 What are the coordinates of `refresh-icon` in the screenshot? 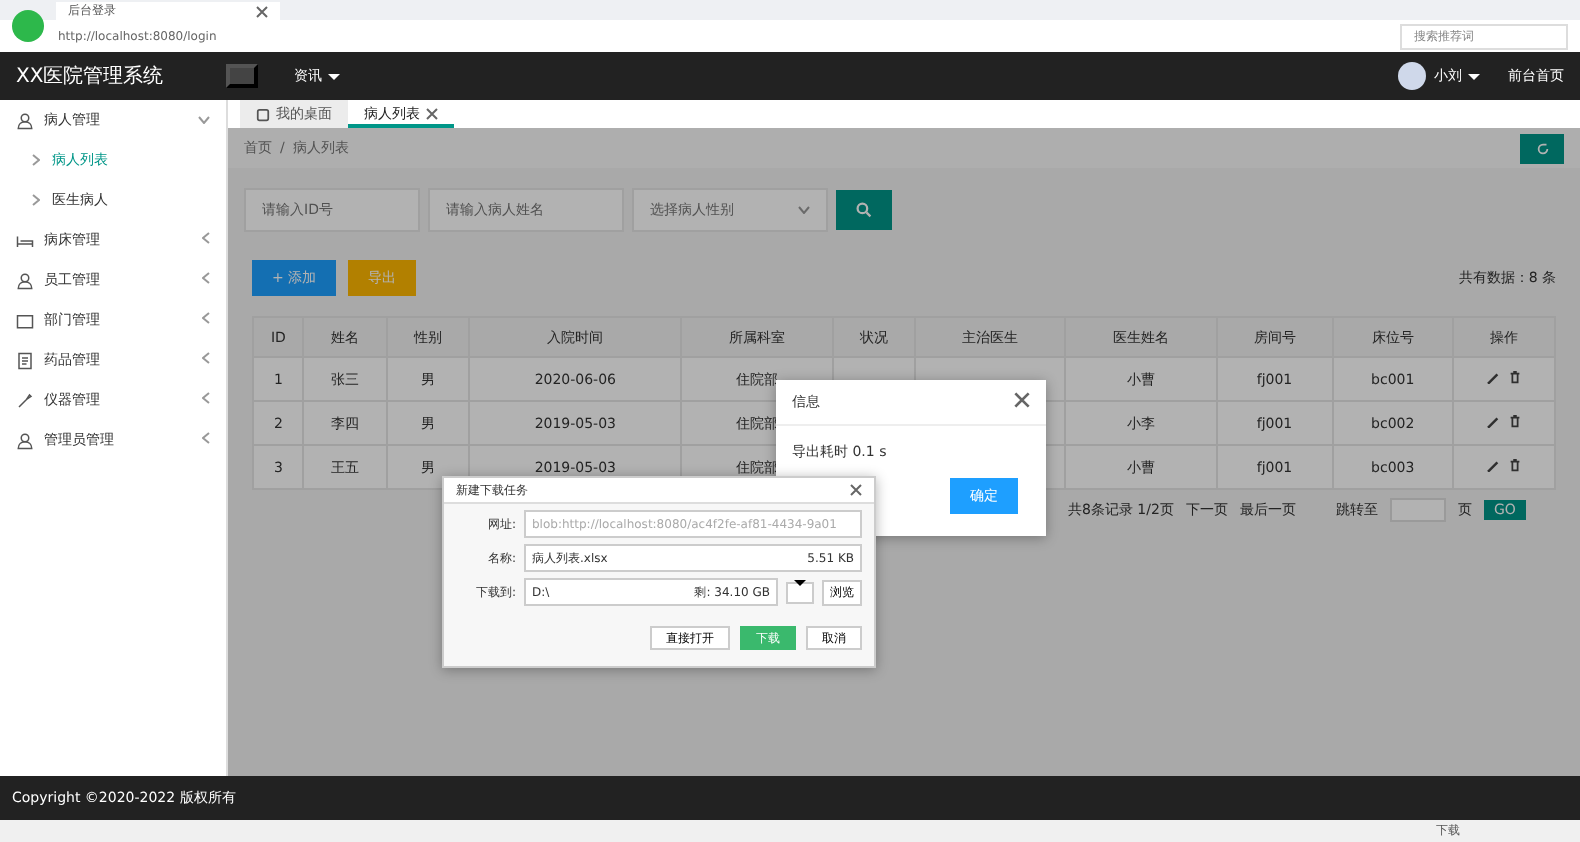 It's located at (1542, 148).